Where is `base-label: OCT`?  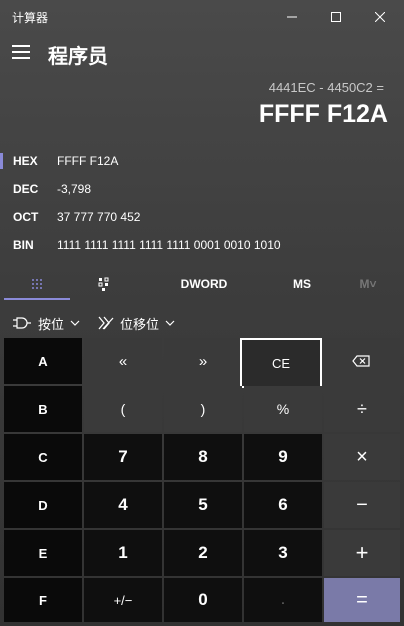 base-label: OCT is located at coordinates (26, 217).